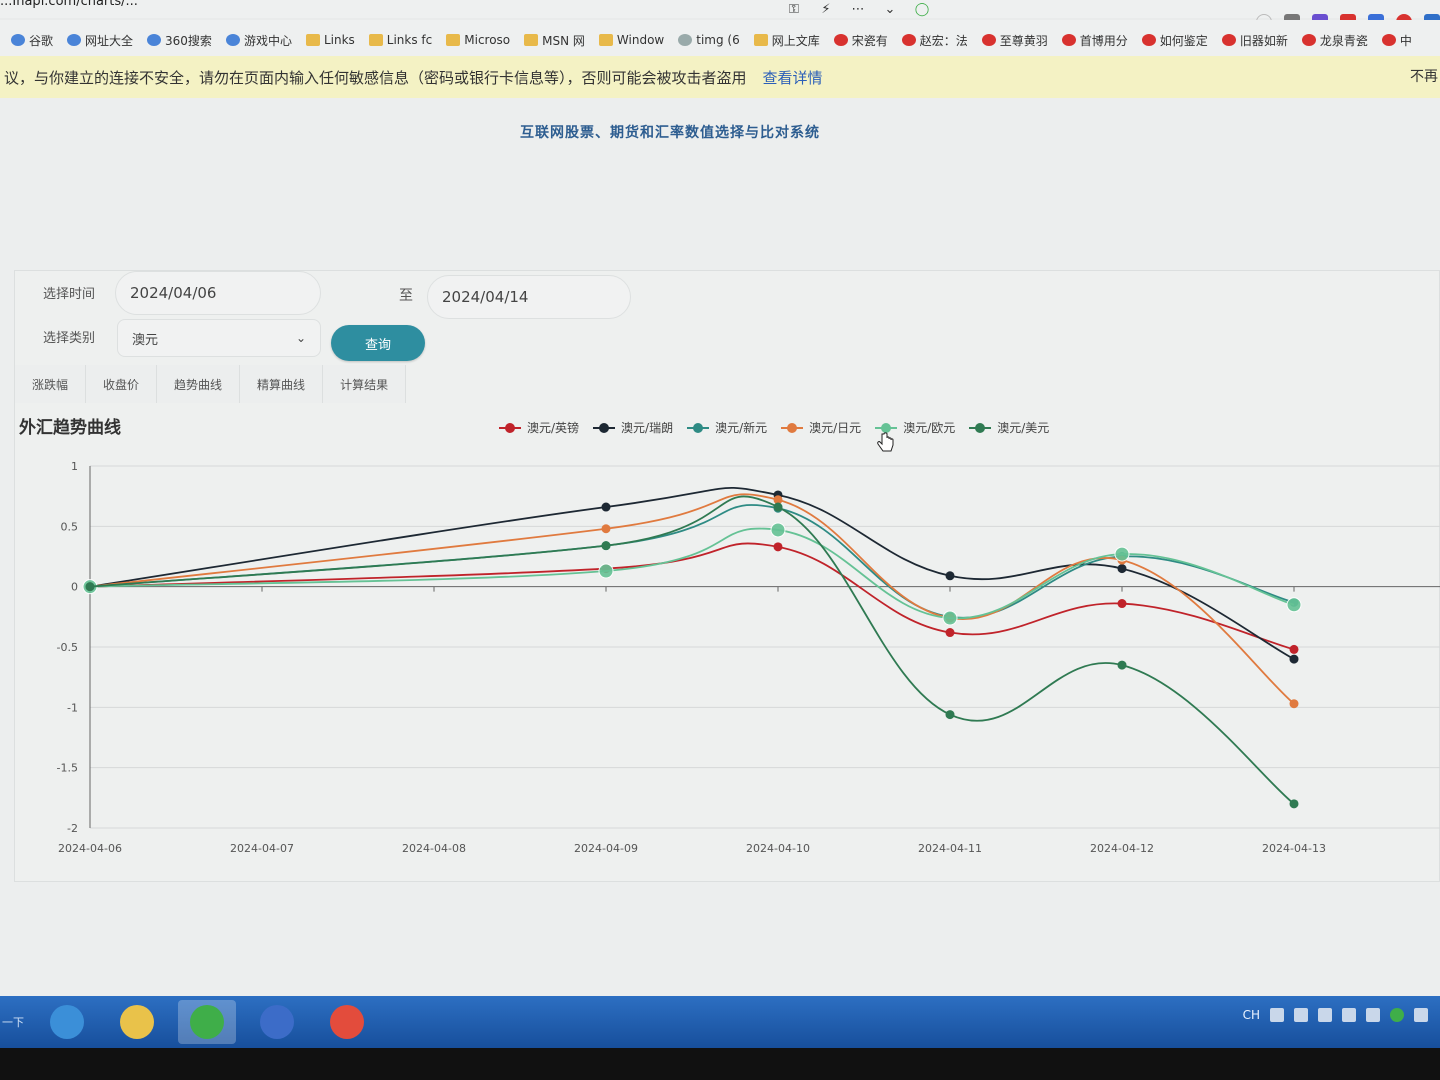 This screenshot has height=1080, width=1440. I want to click on y-tick-label: 0, so click(74, 587).